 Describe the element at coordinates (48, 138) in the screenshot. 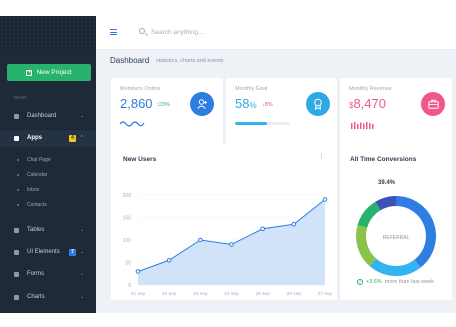

I see `sidebar-item-apps: Apps 4 ⌃` at that location.